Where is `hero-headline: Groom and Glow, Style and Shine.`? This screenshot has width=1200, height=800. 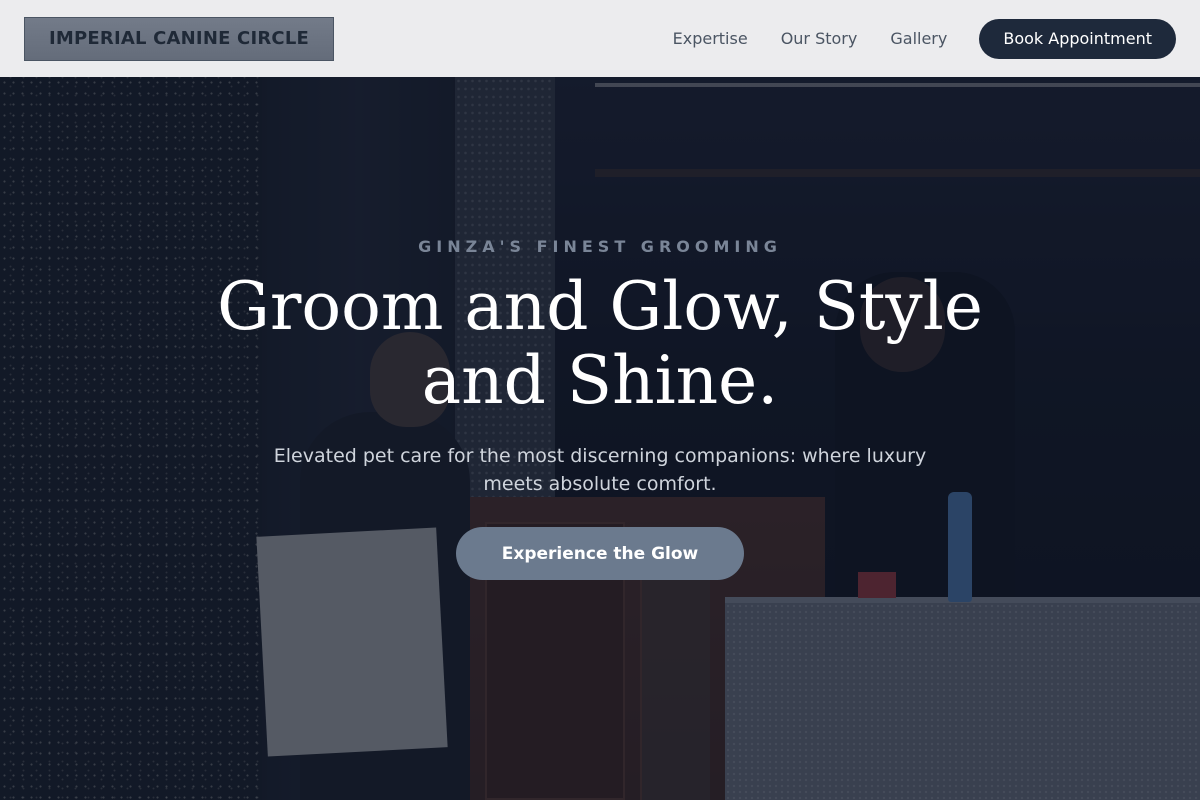
hero-headline: Groom and Glow, Style and Shine. is located at coordinates (600, 343).